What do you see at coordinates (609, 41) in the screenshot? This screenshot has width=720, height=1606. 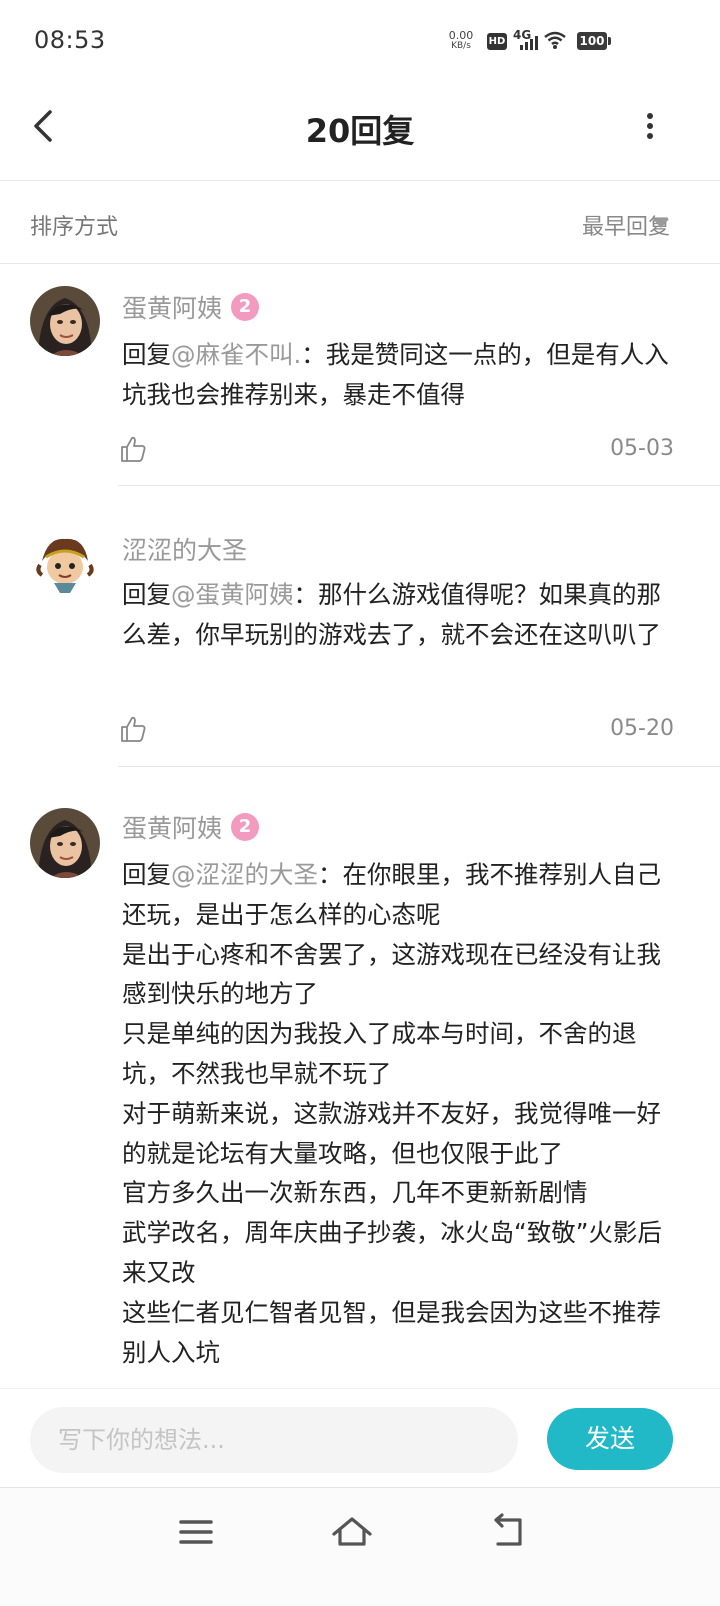 I see `battery-tip` at bounding box center [609, 41].